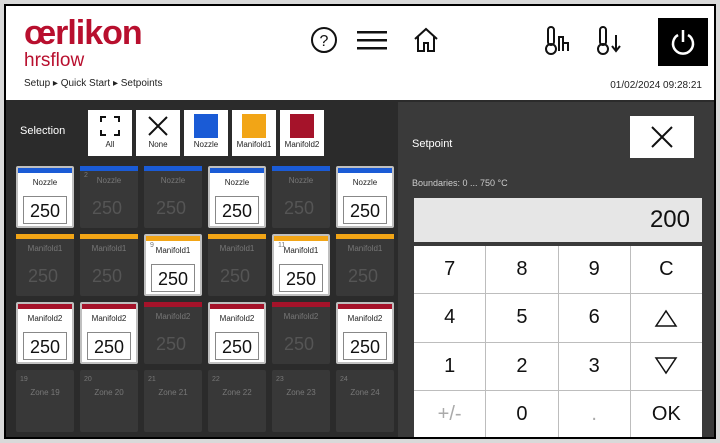 The height and width of the screenshot is (443, 720). What do you see at coordinates (109, 197) in the screenshot?
I see `zone-tile: 2 Nozzle 250` at bounding box center [109, 197].